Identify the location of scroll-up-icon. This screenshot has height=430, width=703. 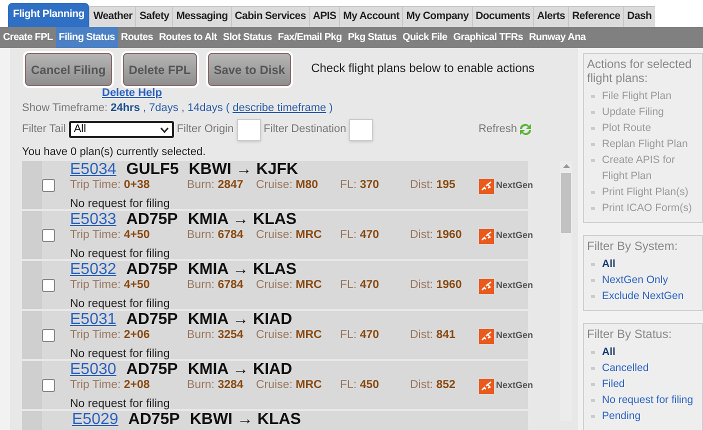
(566, 166).